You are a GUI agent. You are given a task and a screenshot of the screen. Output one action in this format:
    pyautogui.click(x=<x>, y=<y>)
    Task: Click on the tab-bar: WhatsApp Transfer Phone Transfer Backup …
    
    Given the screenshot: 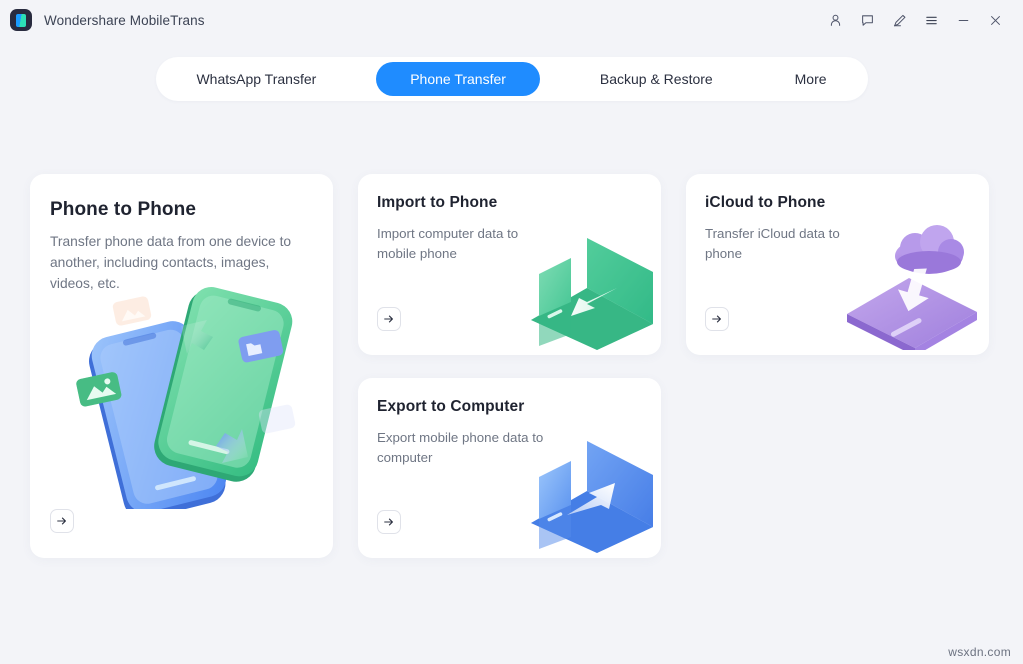 What is the action you would take?
    pyautogui.click(x=511, y=79)
    